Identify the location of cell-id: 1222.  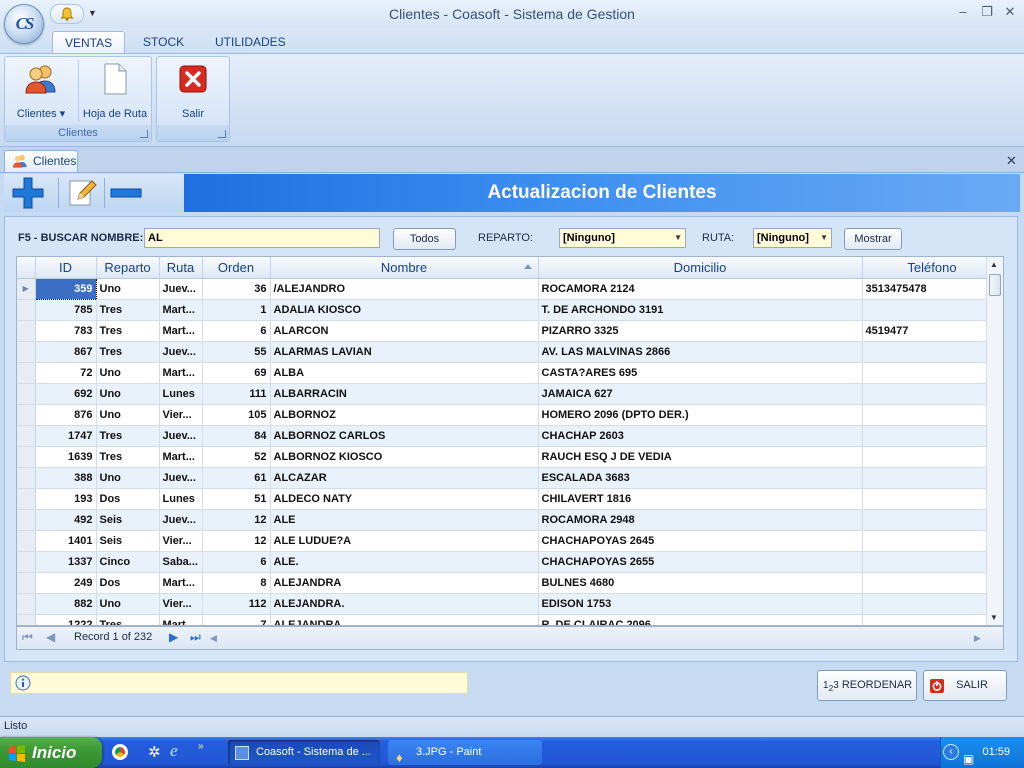
(66, 619).